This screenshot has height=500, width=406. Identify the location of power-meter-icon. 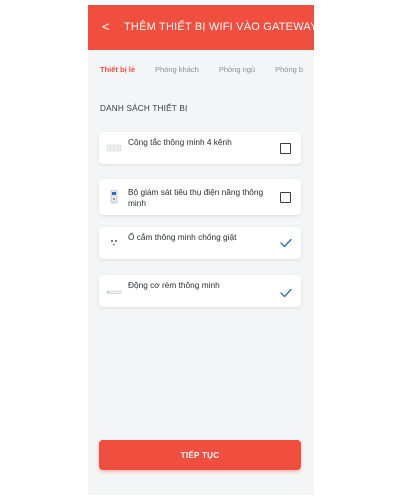
(114, 197).